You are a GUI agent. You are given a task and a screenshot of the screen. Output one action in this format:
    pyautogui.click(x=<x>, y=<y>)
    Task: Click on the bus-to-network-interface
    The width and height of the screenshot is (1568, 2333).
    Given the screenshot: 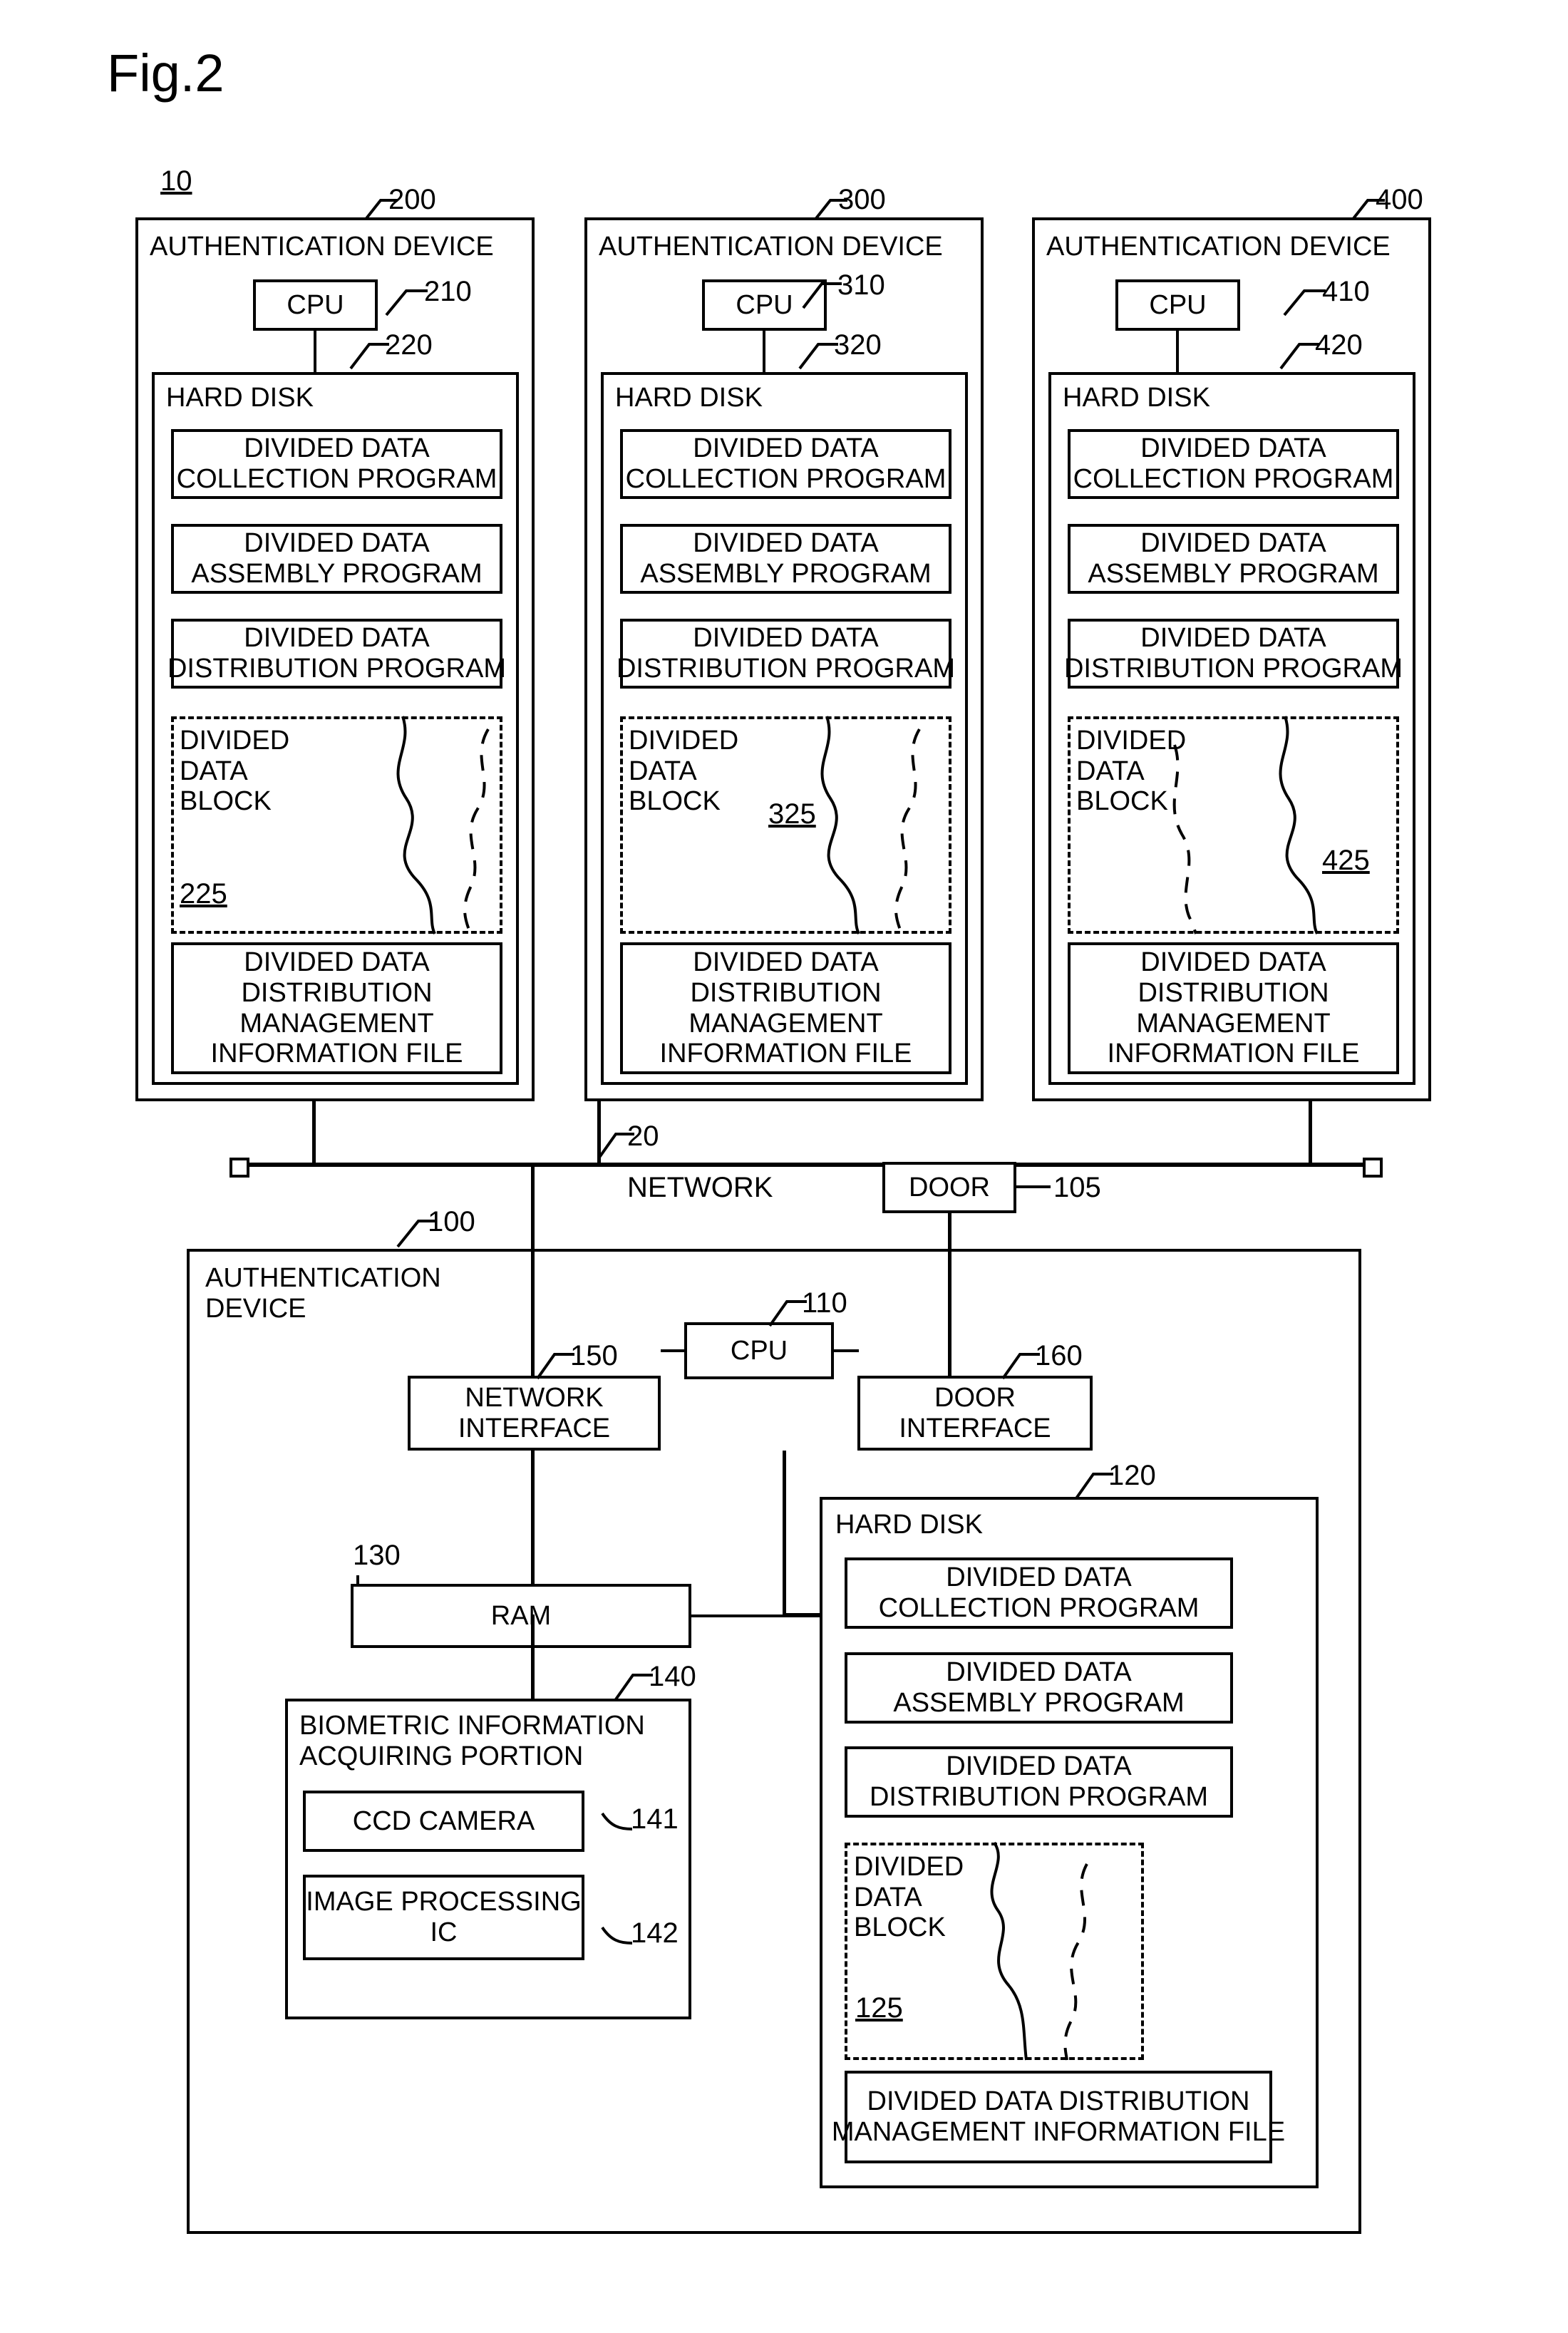 What is the action you would take?
    pyautogui.click(x=533, y=1271)
    